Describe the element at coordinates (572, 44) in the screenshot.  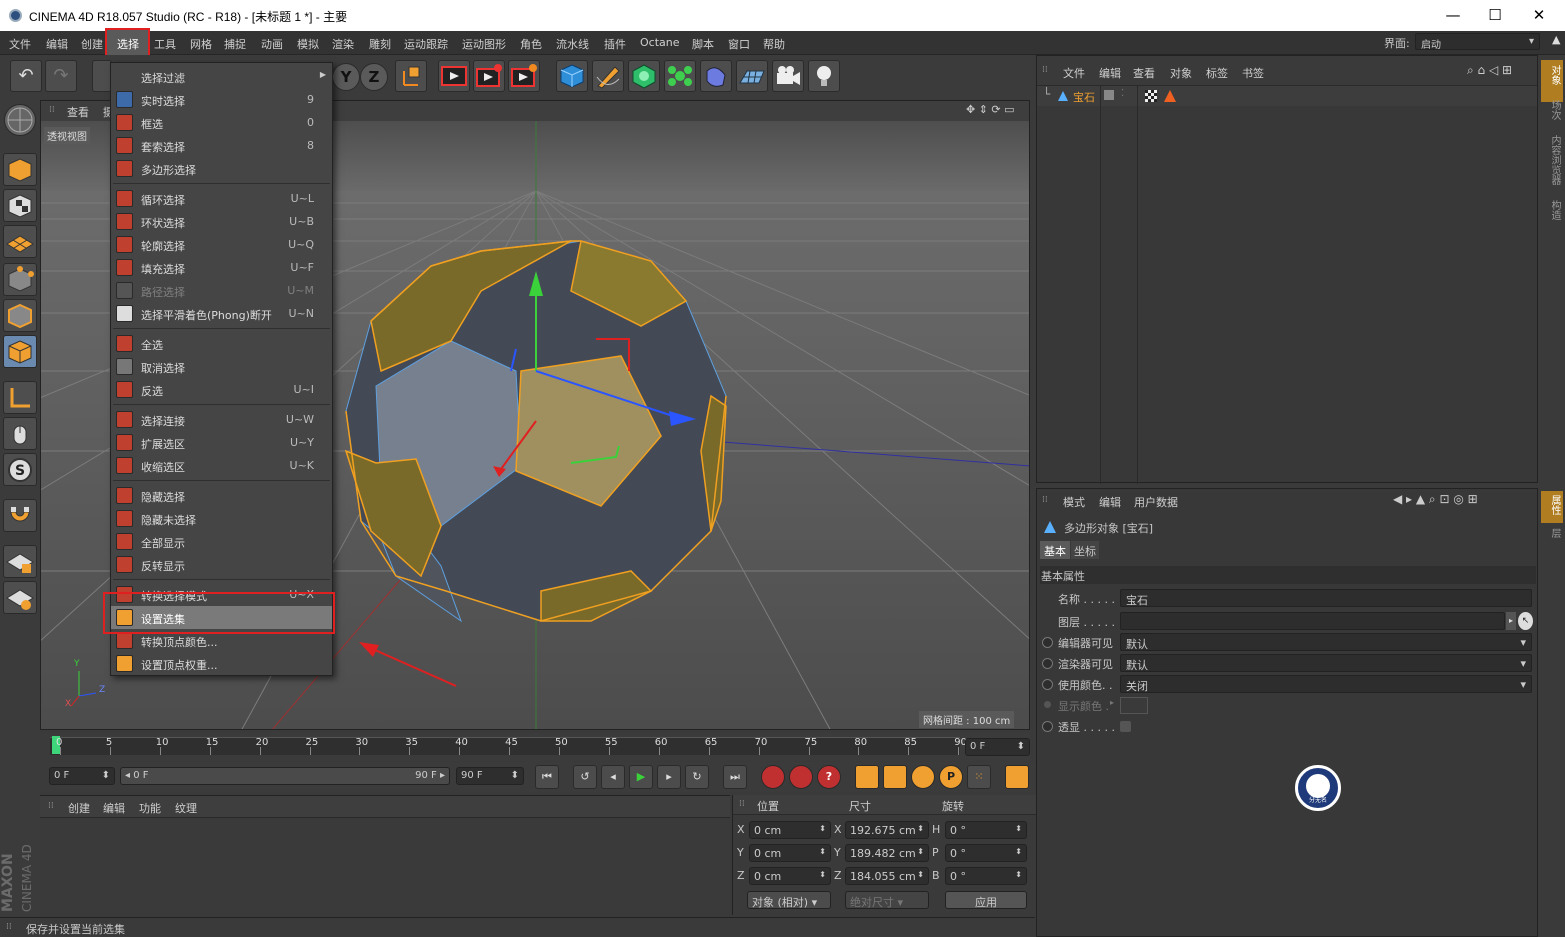
I see `menu-pipeline: 流水线` at that location.